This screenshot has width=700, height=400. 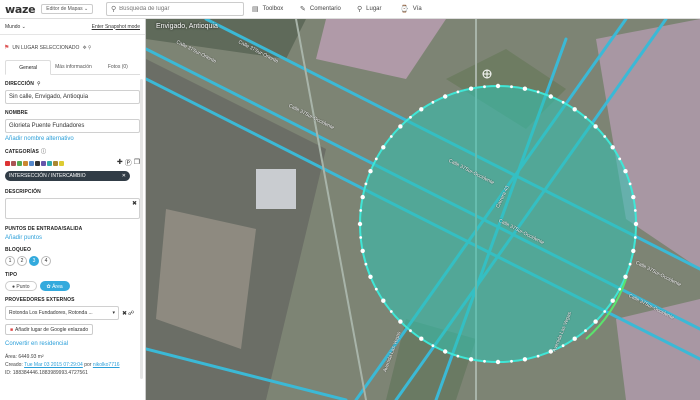 What do you see at coordinates (113, 313) in the screenshot?
I see `provider-dropdown-icon: ▾` at bounding box center [113, 313].